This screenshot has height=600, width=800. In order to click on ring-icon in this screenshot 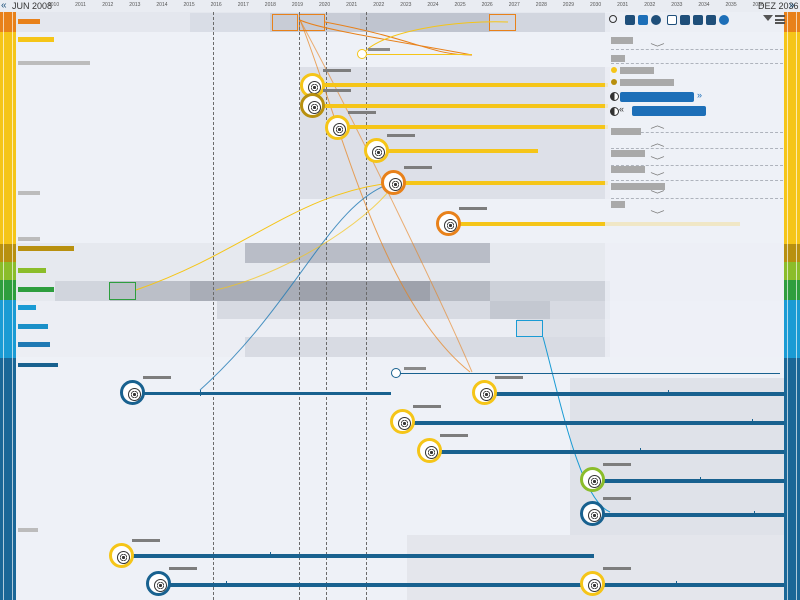, I will do `click(656, 20)`.